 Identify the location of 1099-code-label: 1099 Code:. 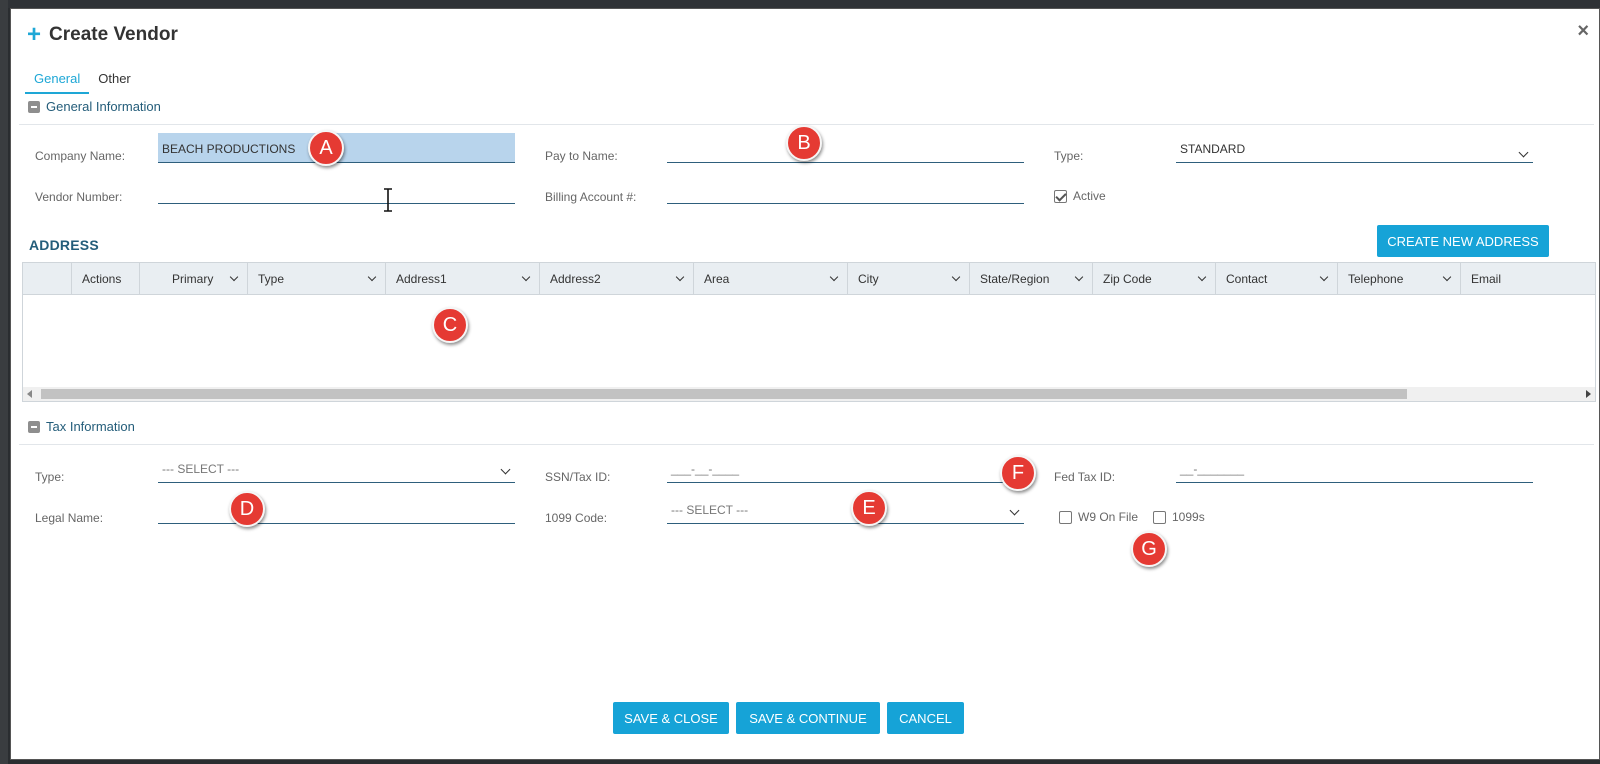
(576, 518).